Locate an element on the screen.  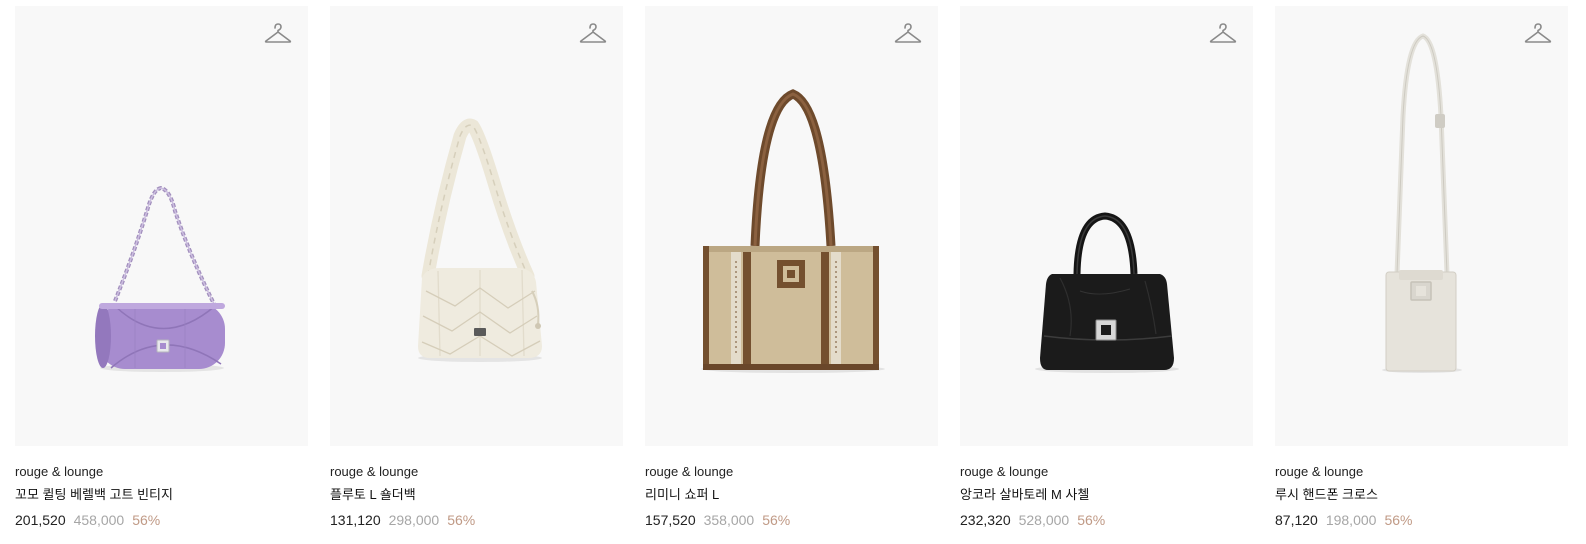
sale-price: 201,520 is located at coordinates (40, 520).